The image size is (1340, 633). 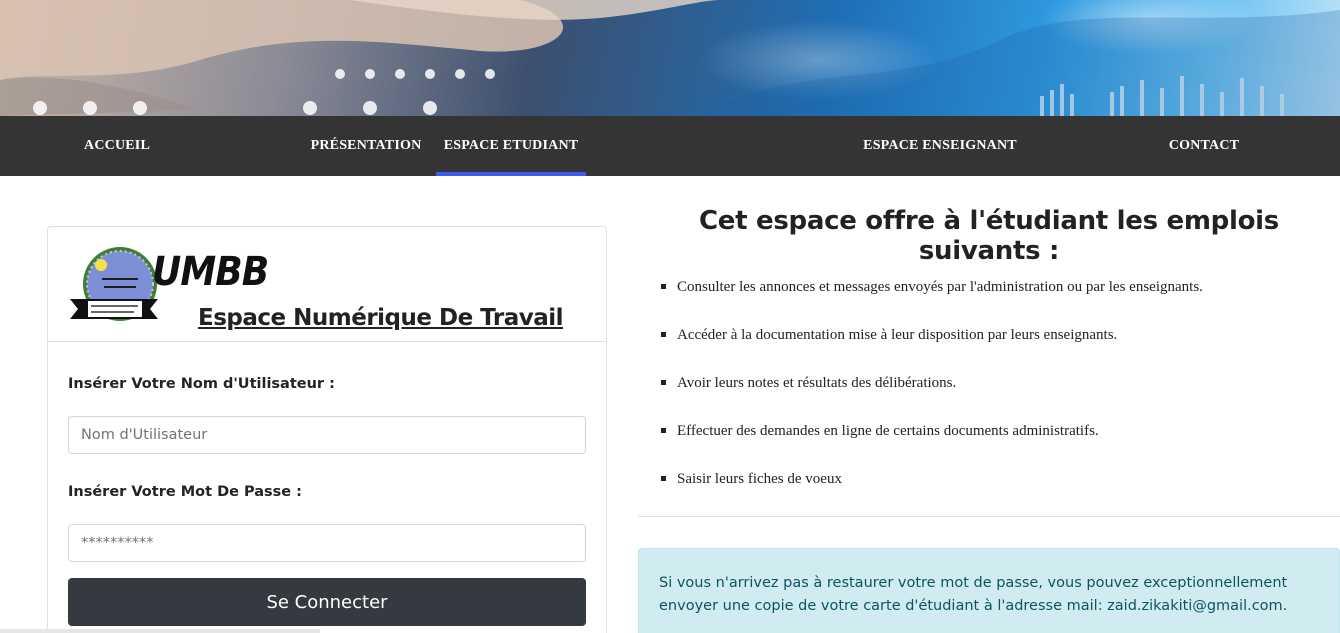 What do you see at coordinates (160, 631) in the screenshot?
I see `horizontal-scrollbar` at bounding box center [160, 631].